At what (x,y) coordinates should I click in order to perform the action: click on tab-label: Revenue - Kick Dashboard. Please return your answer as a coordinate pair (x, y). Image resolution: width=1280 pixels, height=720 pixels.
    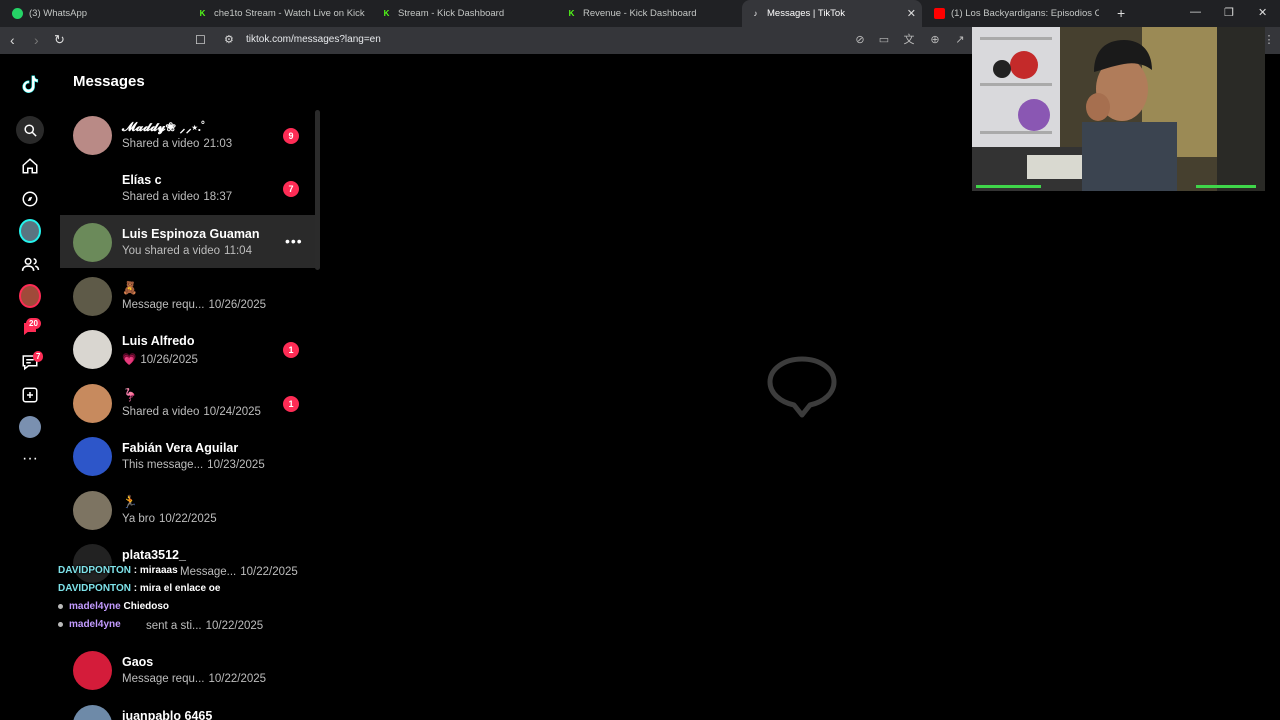
    Looking at the image, I should click on (640, 13).